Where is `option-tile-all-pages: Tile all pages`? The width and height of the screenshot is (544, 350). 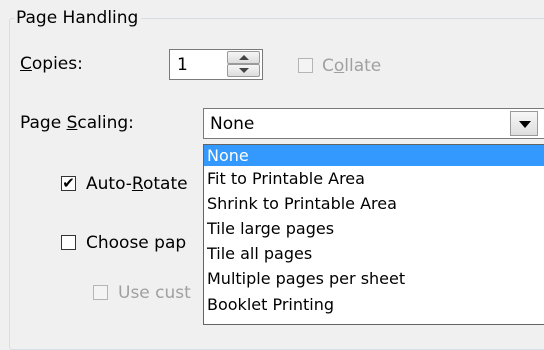
option-tile-all-pages: Tile all pages is located at coordinates (374, 253).